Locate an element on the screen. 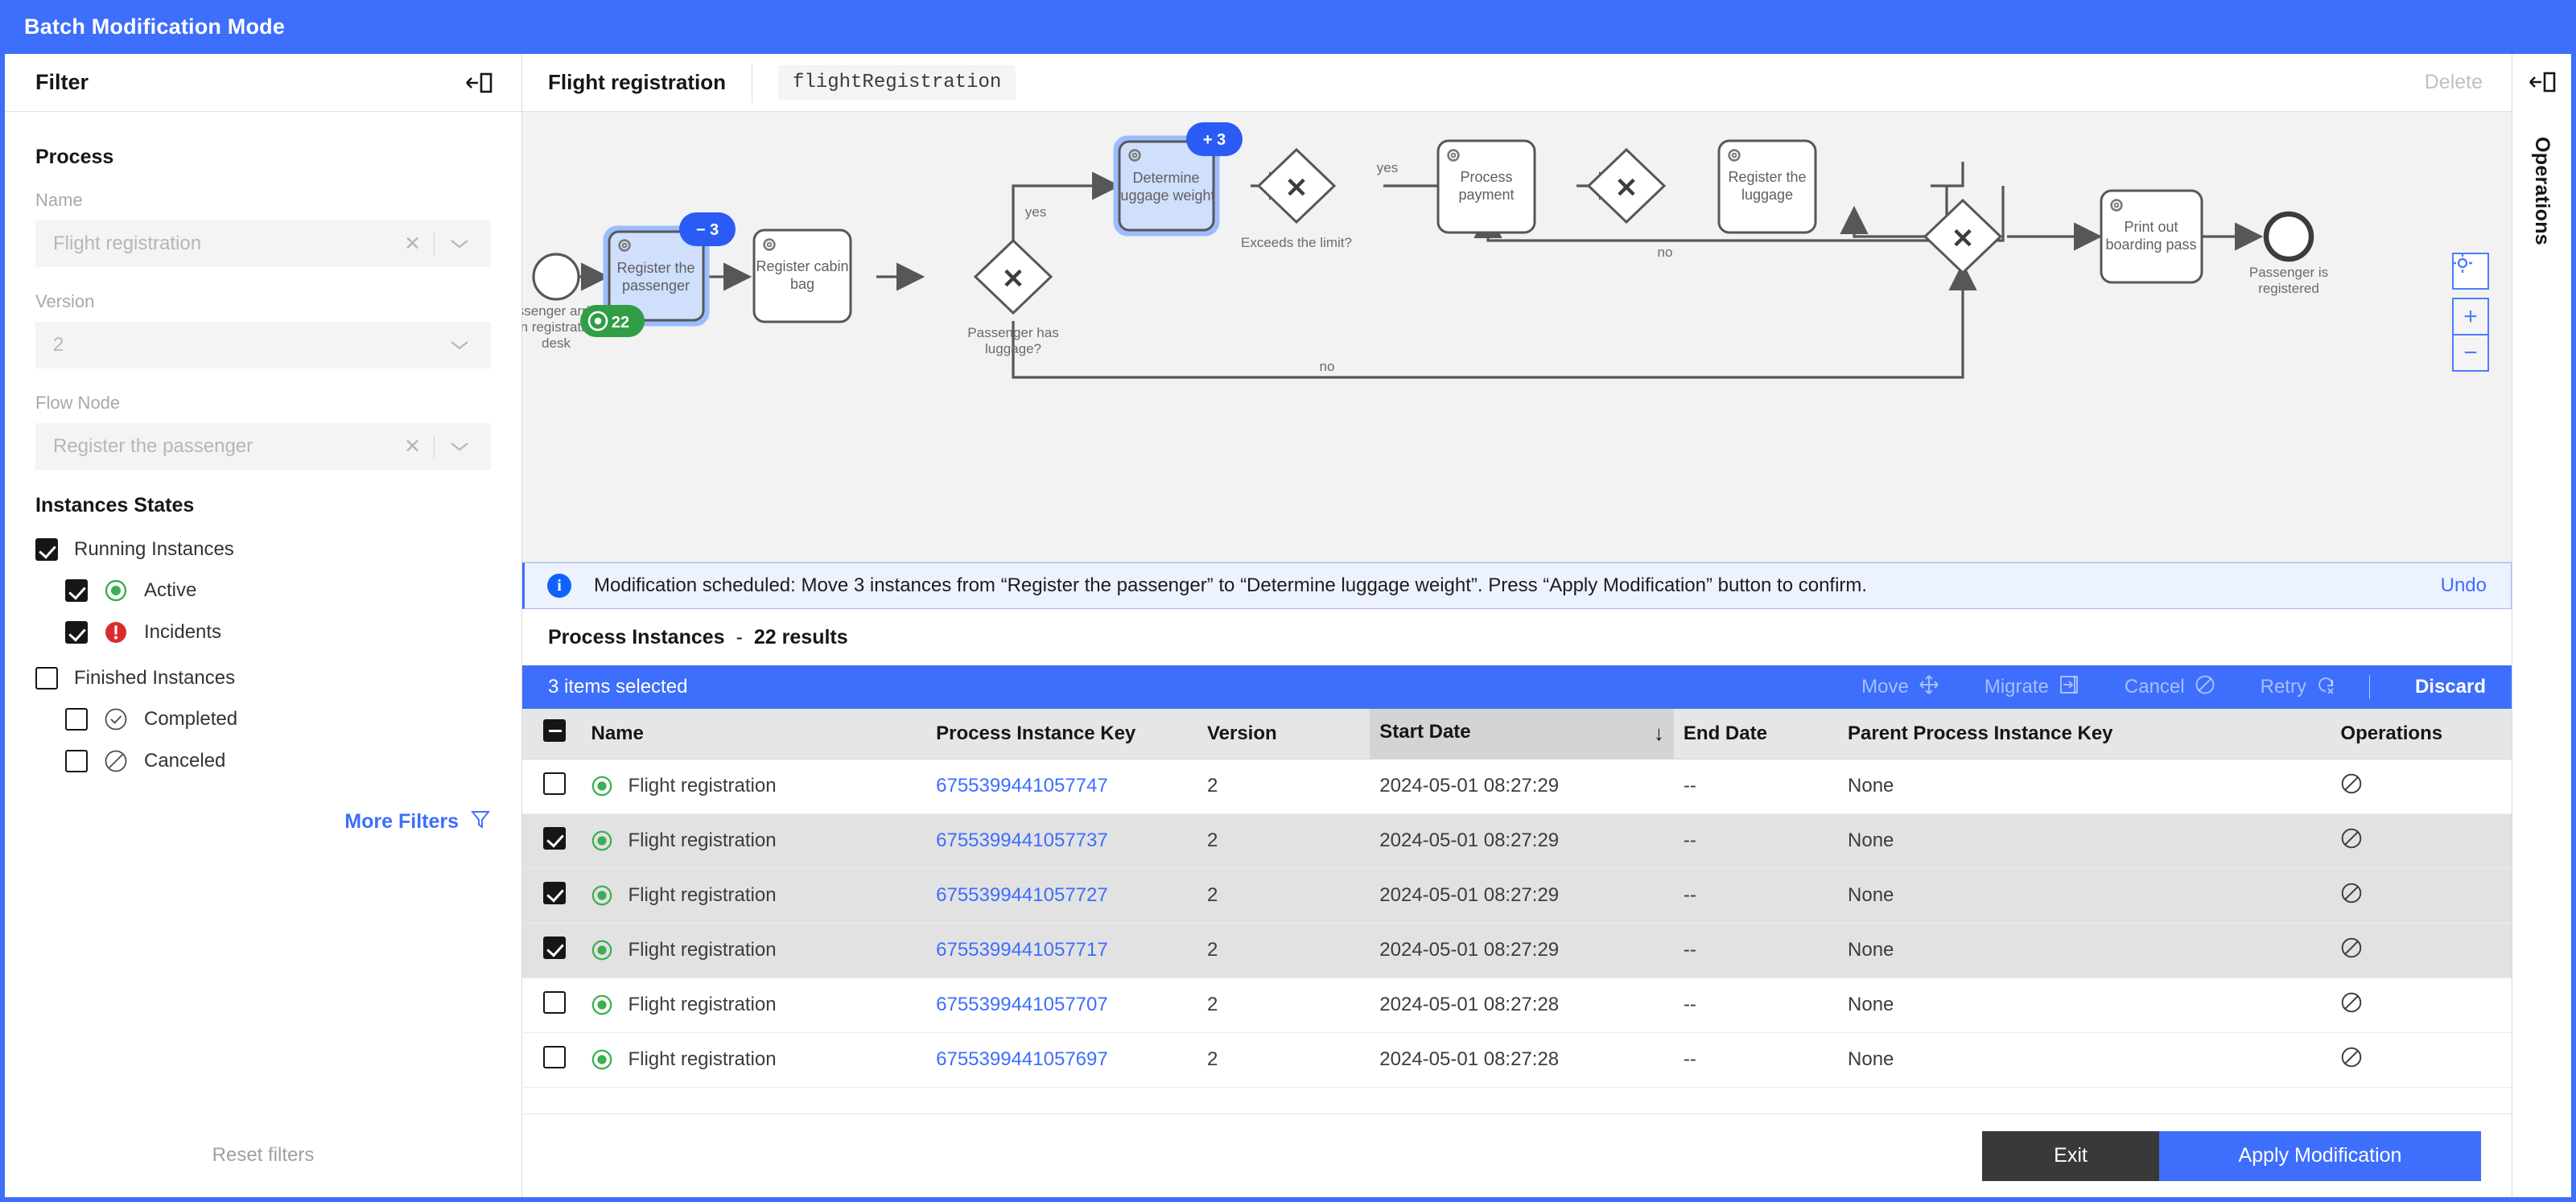  svg-text: Print out is located at coordinates (2151, 227).